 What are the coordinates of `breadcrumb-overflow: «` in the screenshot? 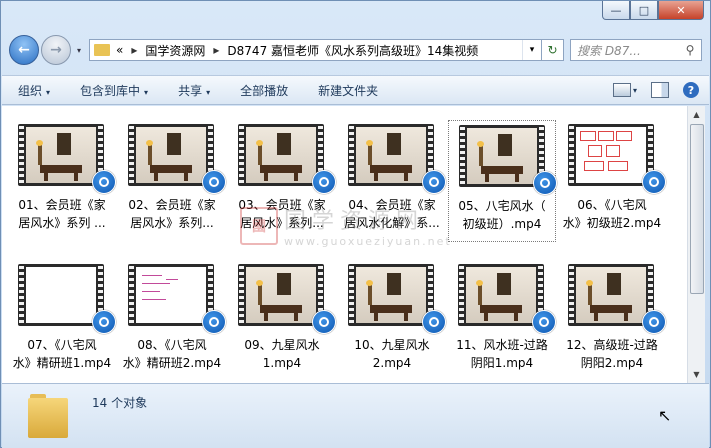 It's located at (119, 50).